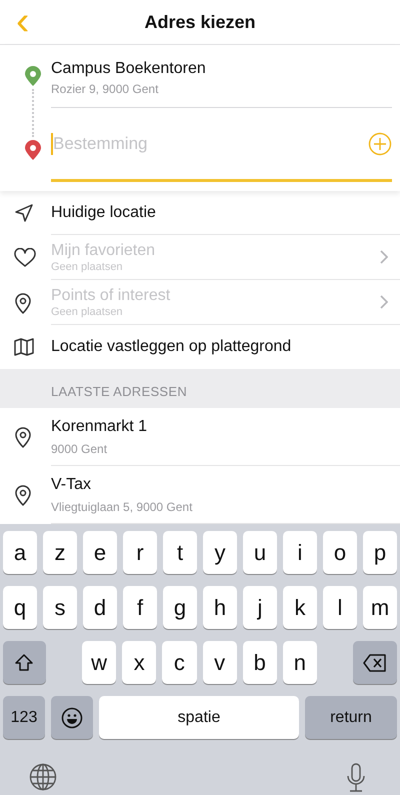 Image resolution: width=400 pixels, height=795 pixels. I want to click on option-label: Huidige locatie, so click(219, 212).